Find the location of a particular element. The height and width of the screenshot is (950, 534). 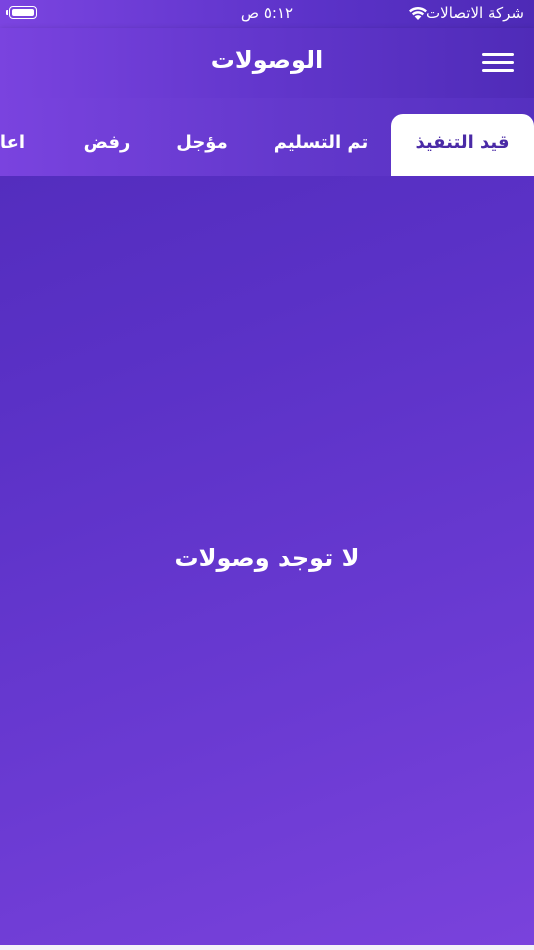

app-header: الوصولات is located at coordinates (267, 63).